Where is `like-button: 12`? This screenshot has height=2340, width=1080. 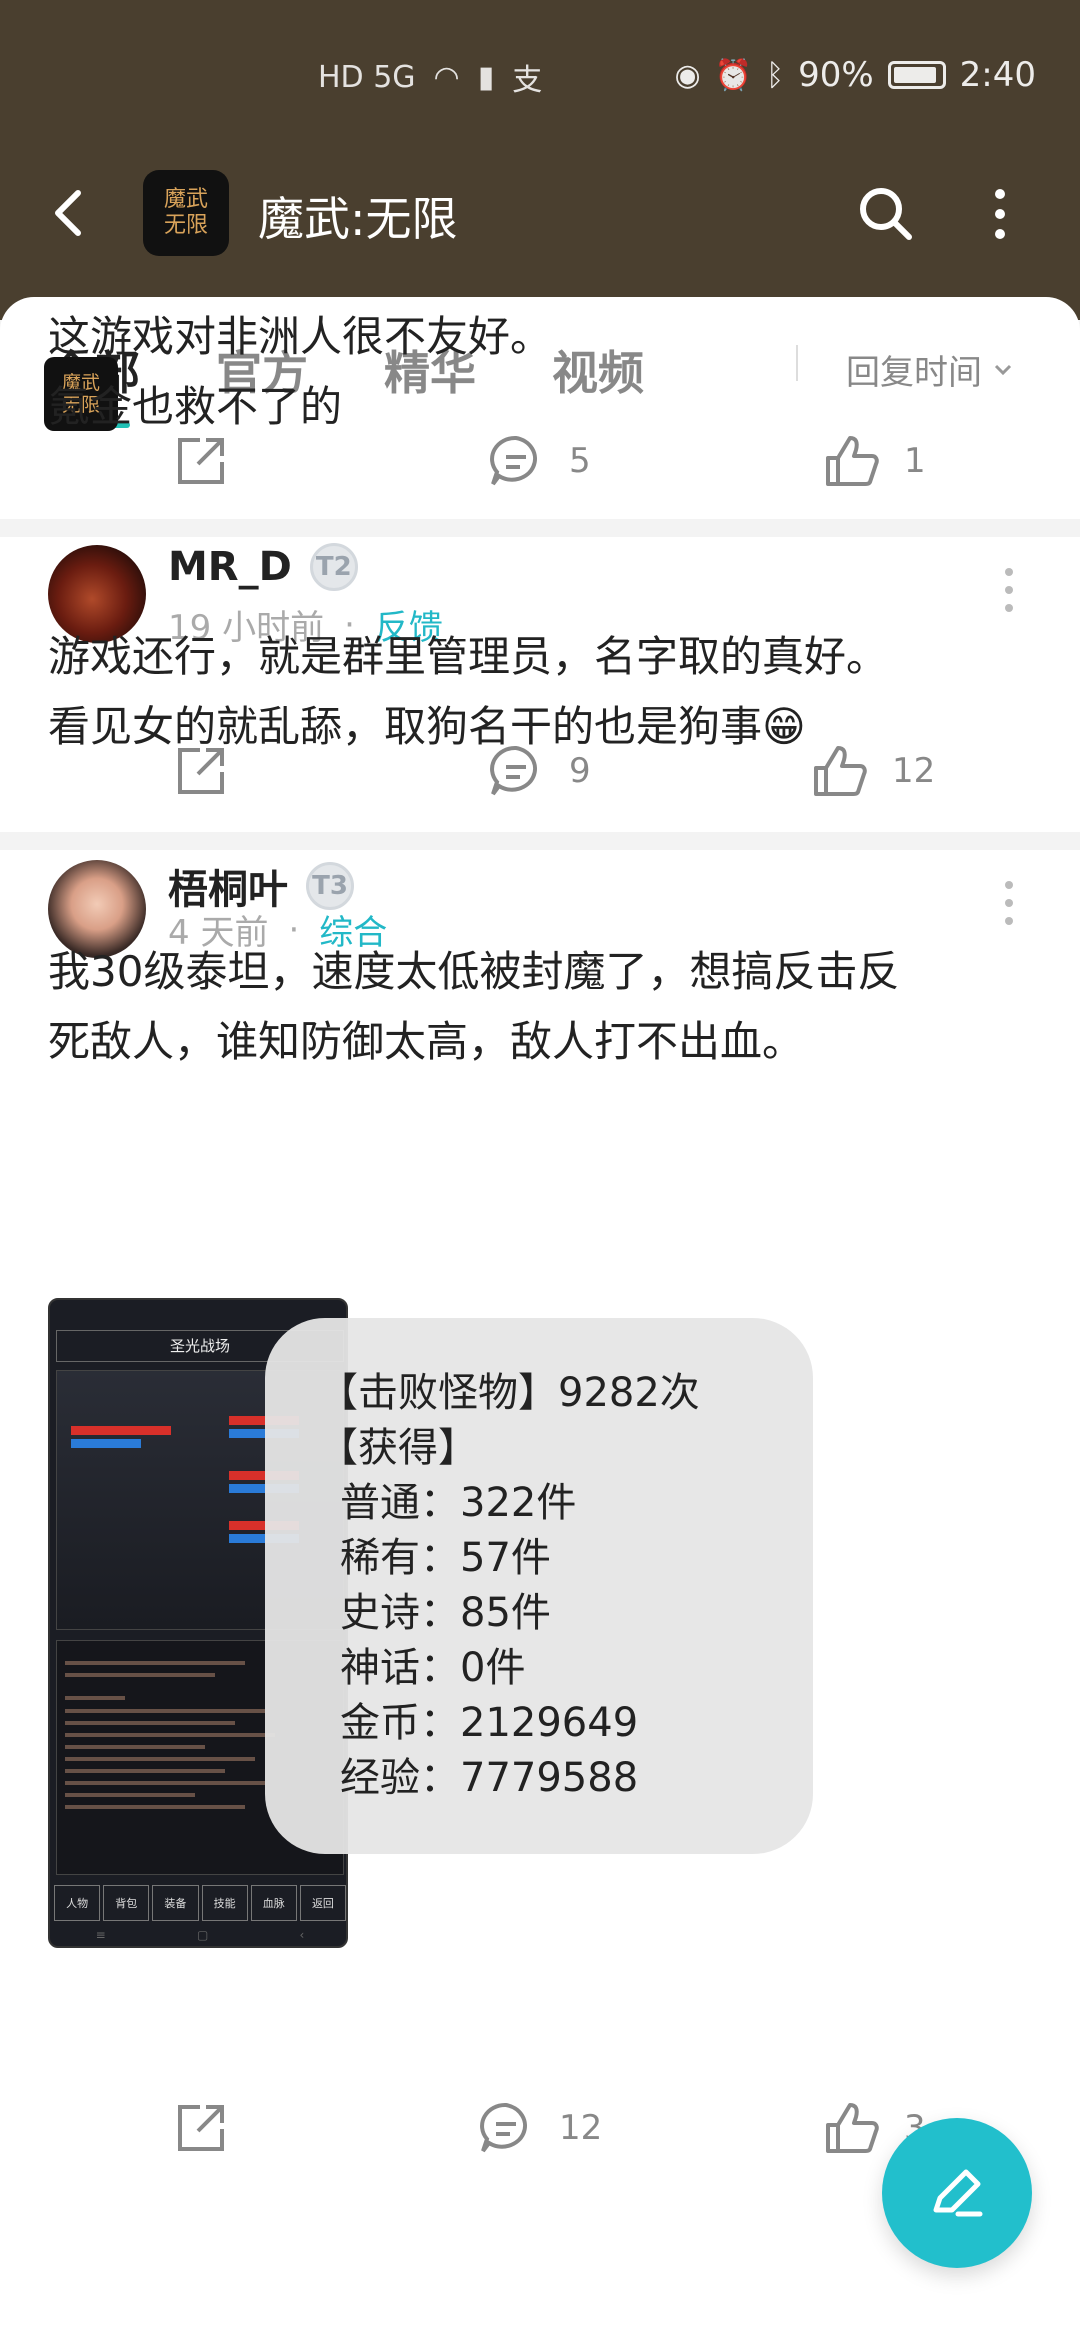
like-button: 12 is located at coordinates (871, 771).